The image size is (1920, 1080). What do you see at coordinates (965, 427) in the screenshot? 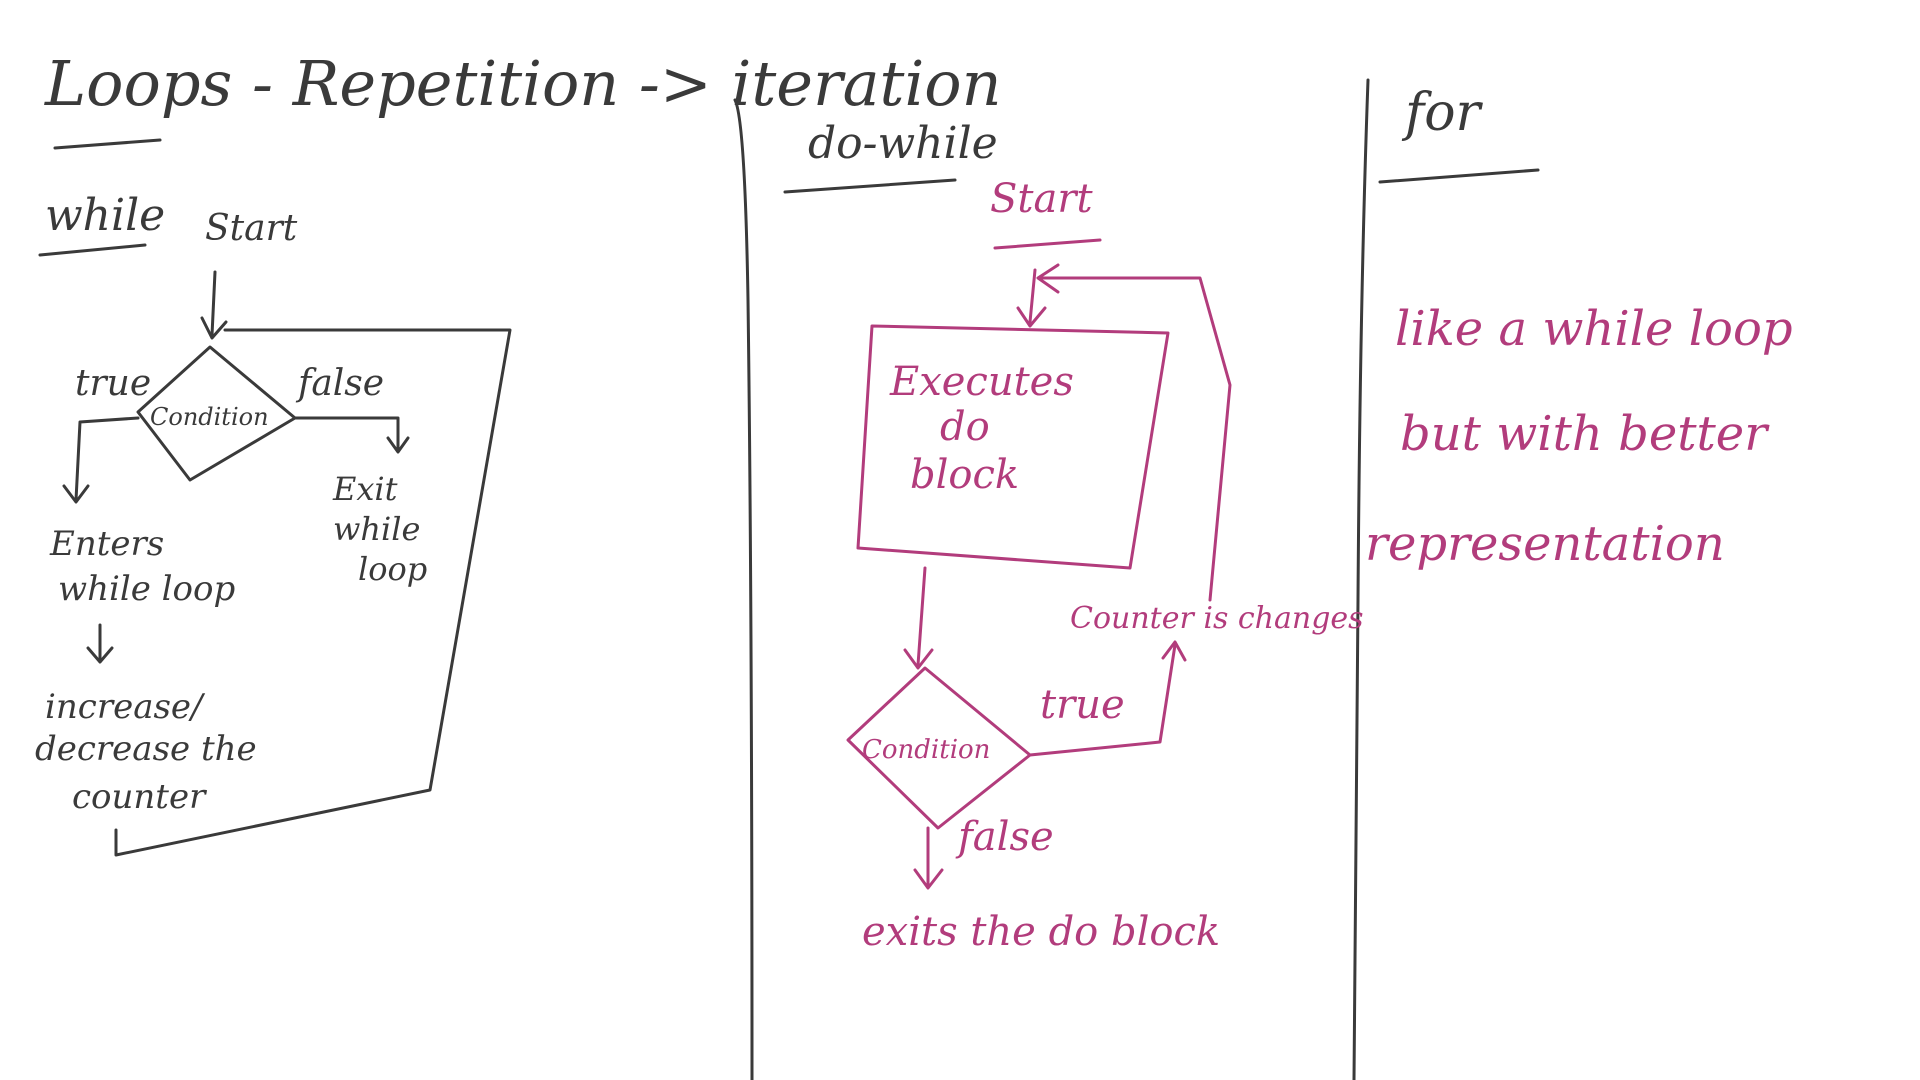
I see `do-while-block-line2: do` at bounding box center [965, 427].